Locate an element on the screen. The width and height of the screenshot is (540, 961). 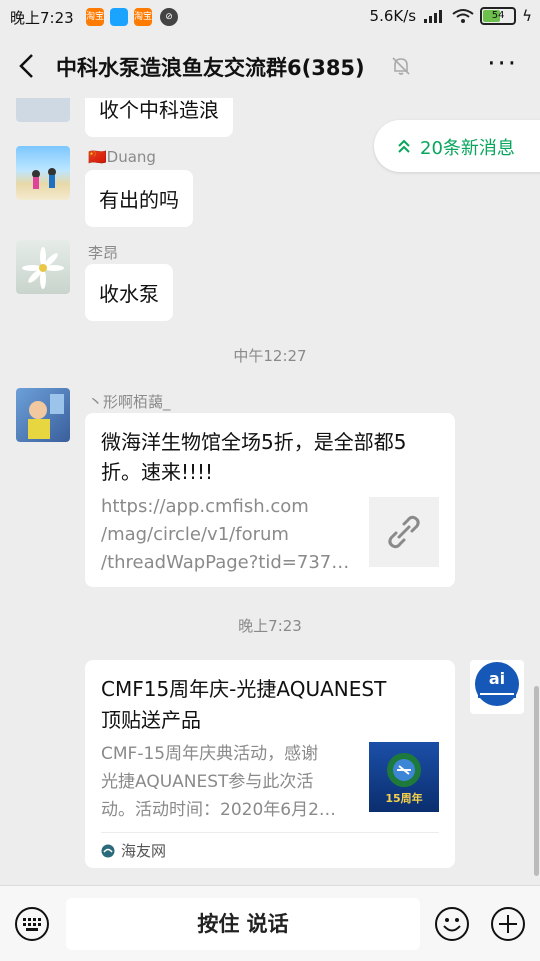
battery-icon: 54 is located at coordinates (498, 16).